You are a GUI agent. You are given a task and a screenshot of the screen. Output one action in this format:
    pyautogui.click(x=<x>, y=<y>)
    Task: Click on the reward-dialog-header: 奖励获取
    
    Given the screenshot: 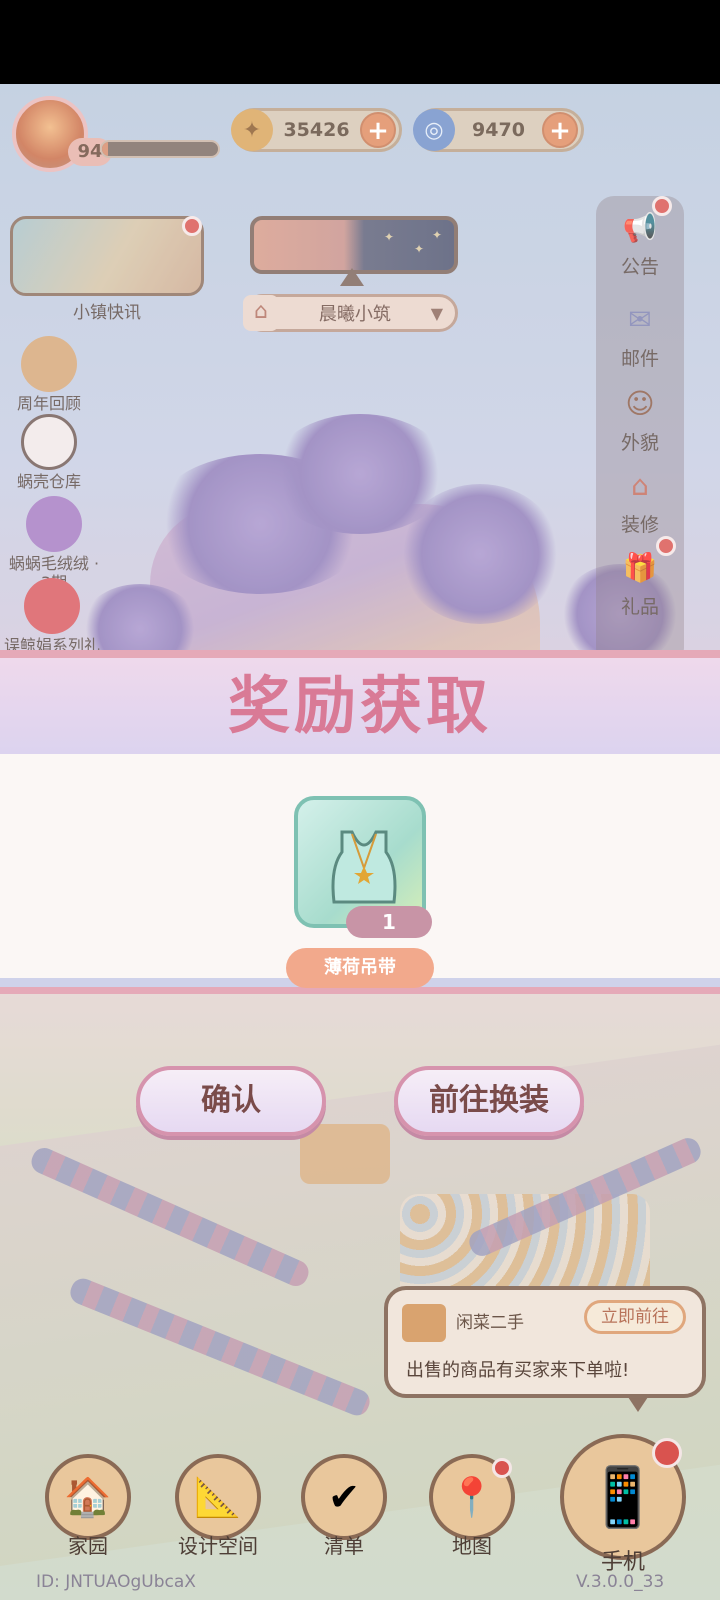 What is the action you would take?
    pyautogui.click(x=360, y=706)
    